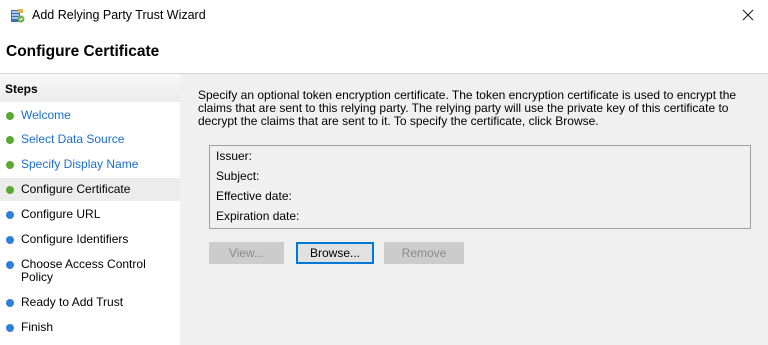  I want to click on step-specify-display-name: Specify Display Name, so click(90, 165).